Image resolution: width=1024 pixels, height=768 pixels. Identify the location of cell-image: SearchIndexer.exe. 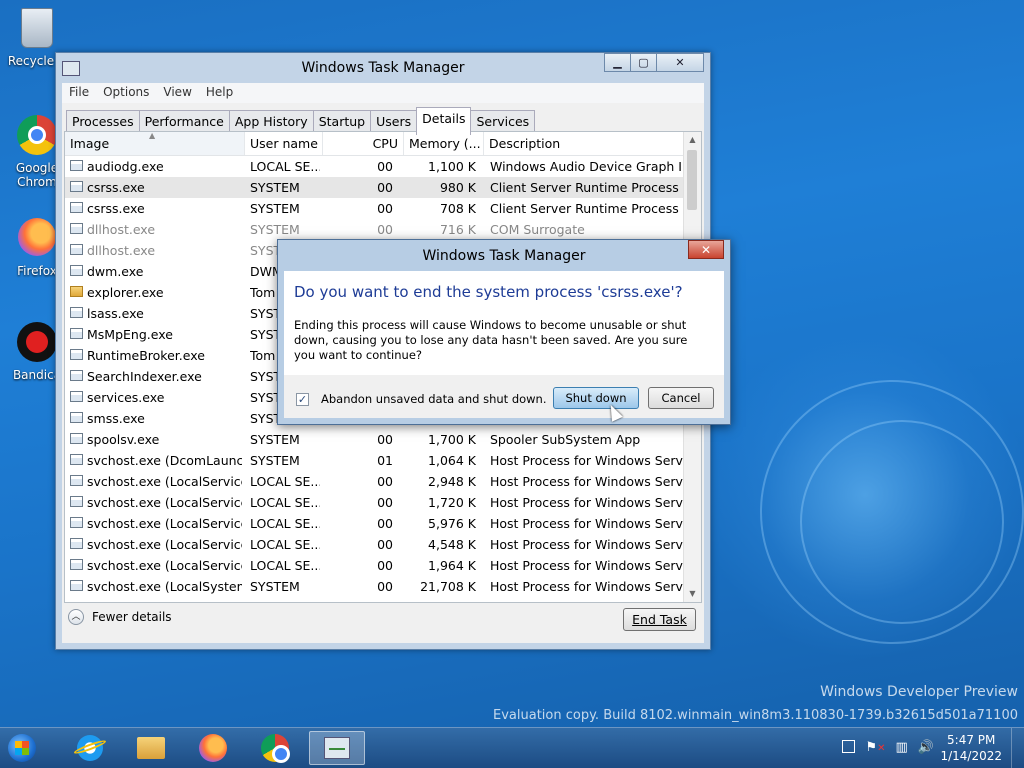
(144, 376).